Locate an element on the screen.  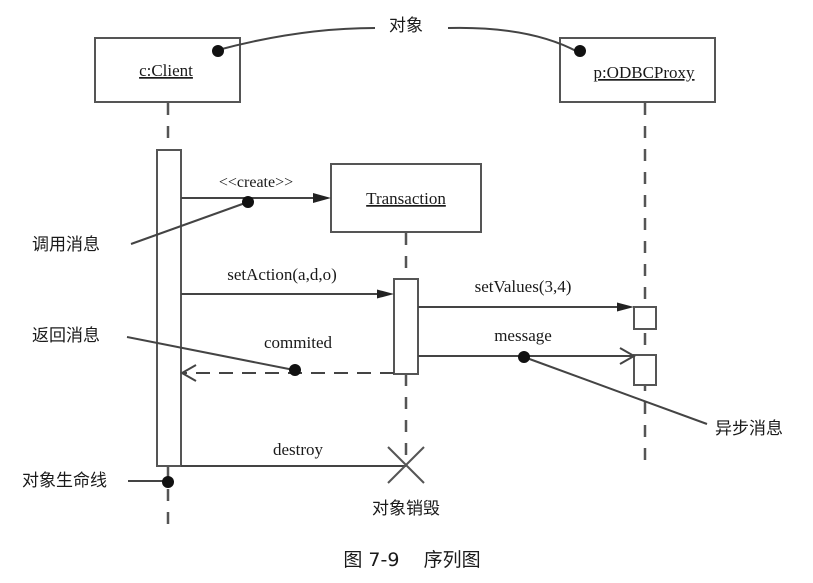
message-setvalues-arrowhead is located at coordinates (625, 307).